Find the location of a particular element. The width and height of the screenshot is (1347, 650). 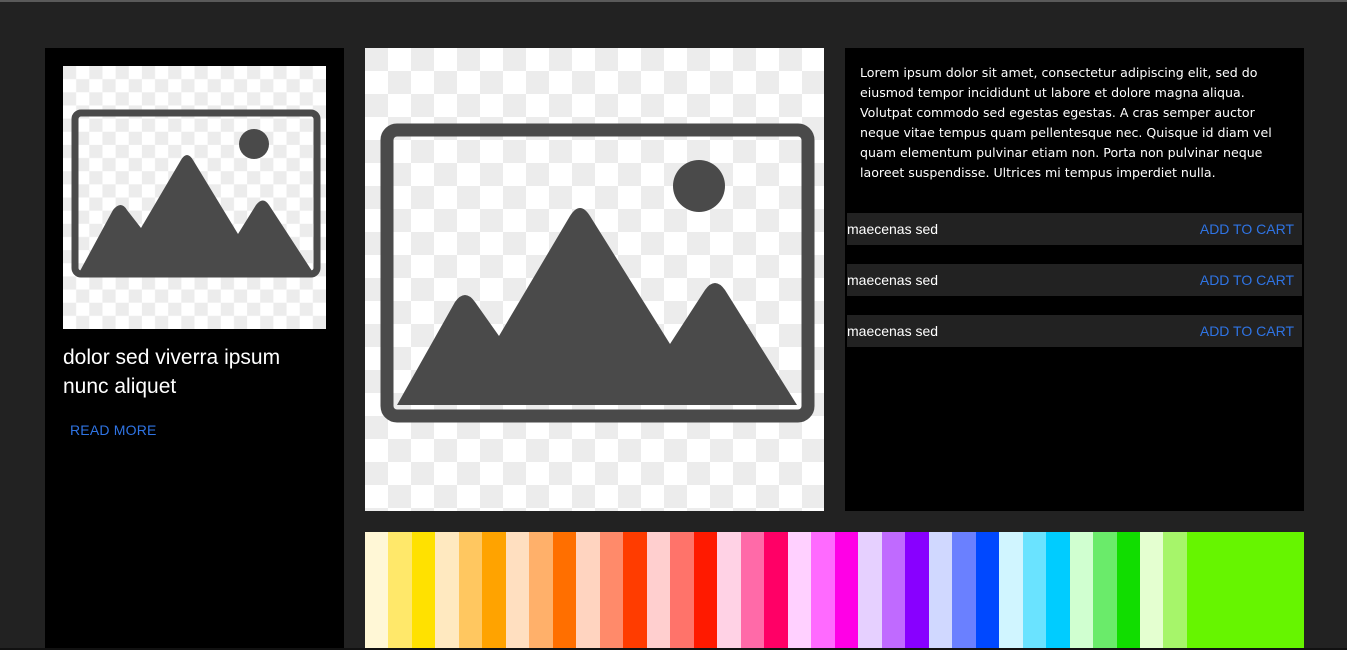

color-swatch-strip is located at coordinates (834, 590).